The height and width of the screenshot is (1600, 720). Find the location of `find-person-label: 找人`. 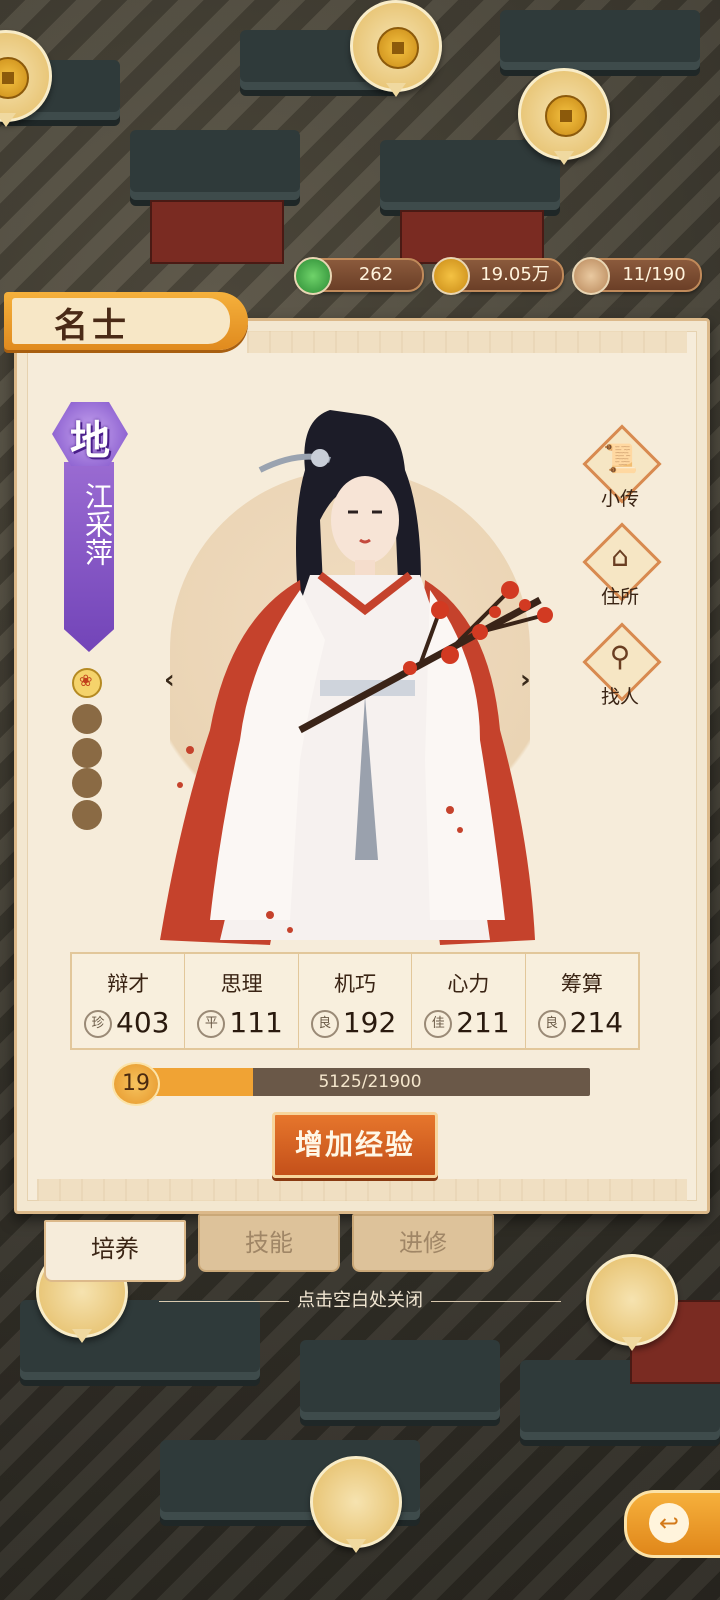

find-person-label: 找人 is located at coordinates (619, 697).